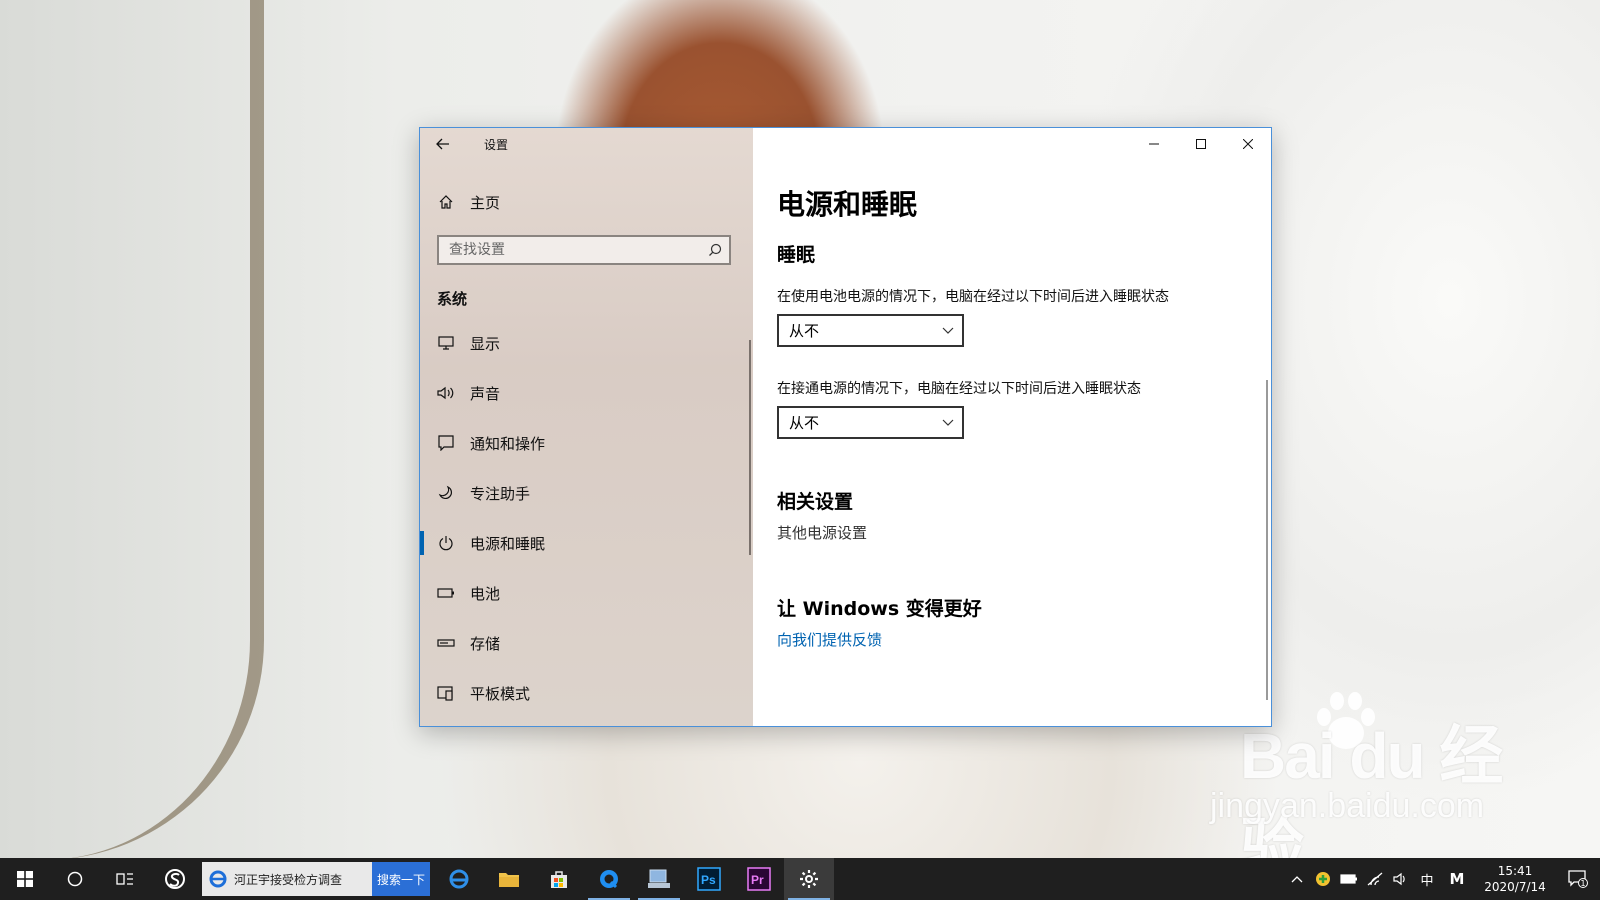  I want to click on sidebar-item-label: 通知和操作, so click(508, 443).